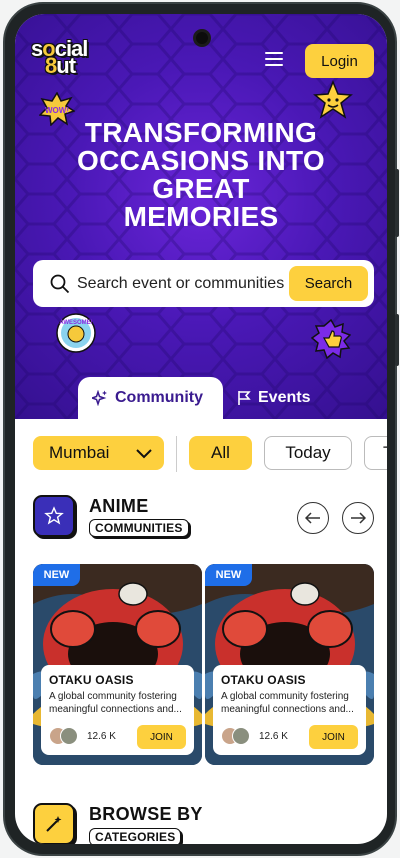 This screenshot has height=858, width=400. I want to click on browse-section-title: BROWSE BY, so click(146, 814).